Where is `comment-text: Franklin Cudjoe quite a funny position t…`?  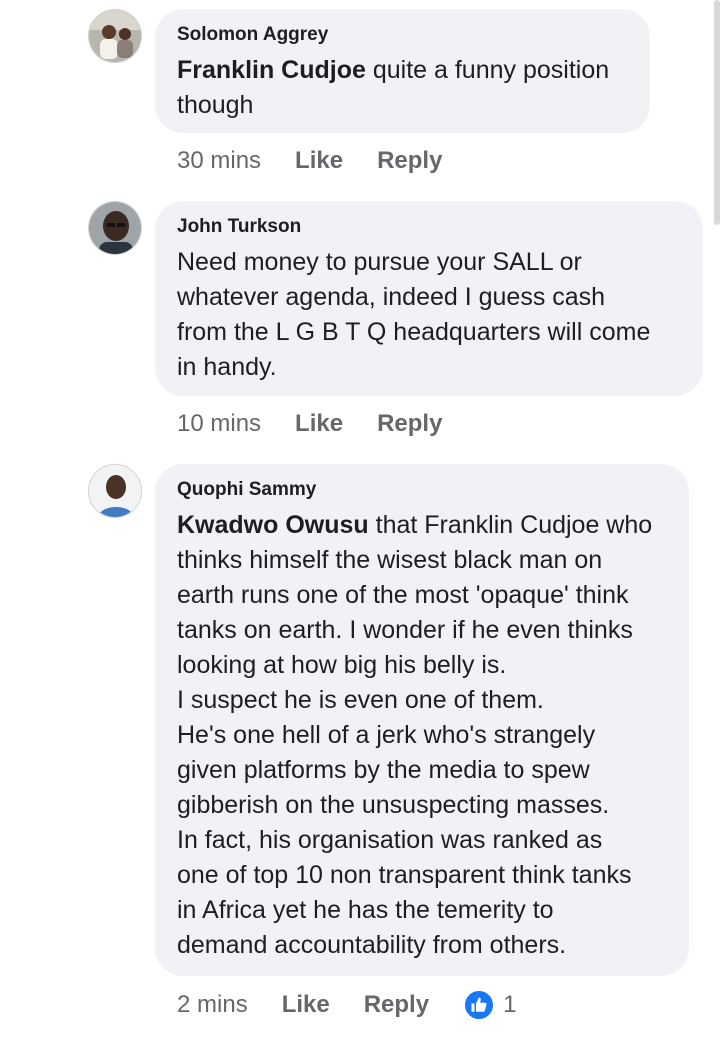 comment-text: Franklin Cudjoe quite a funny position t… is located at coordinates (393, 87).